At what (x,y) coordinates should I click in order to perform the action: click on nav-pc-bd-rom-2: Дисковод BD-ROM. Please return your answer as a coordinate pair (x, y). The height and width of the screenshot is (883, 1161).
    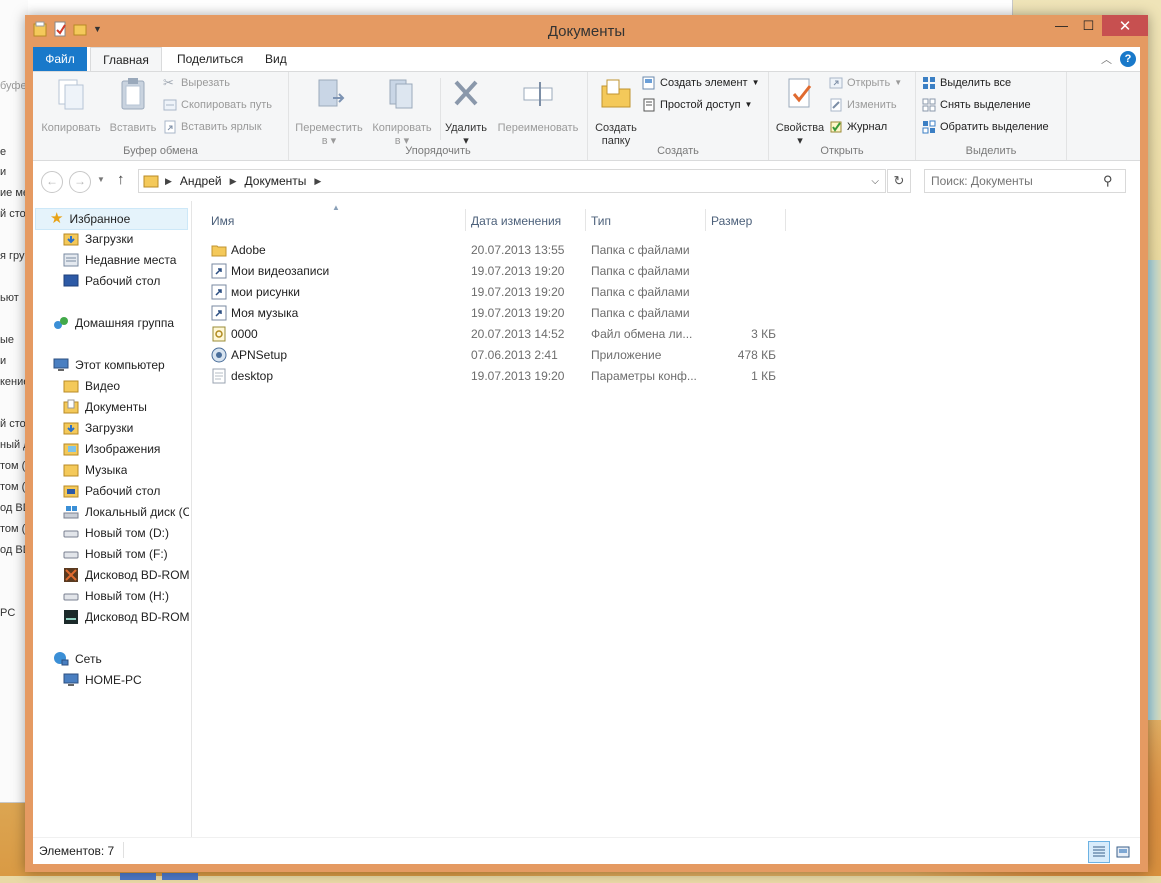
    Looking at the image, I should click on (126, 617).